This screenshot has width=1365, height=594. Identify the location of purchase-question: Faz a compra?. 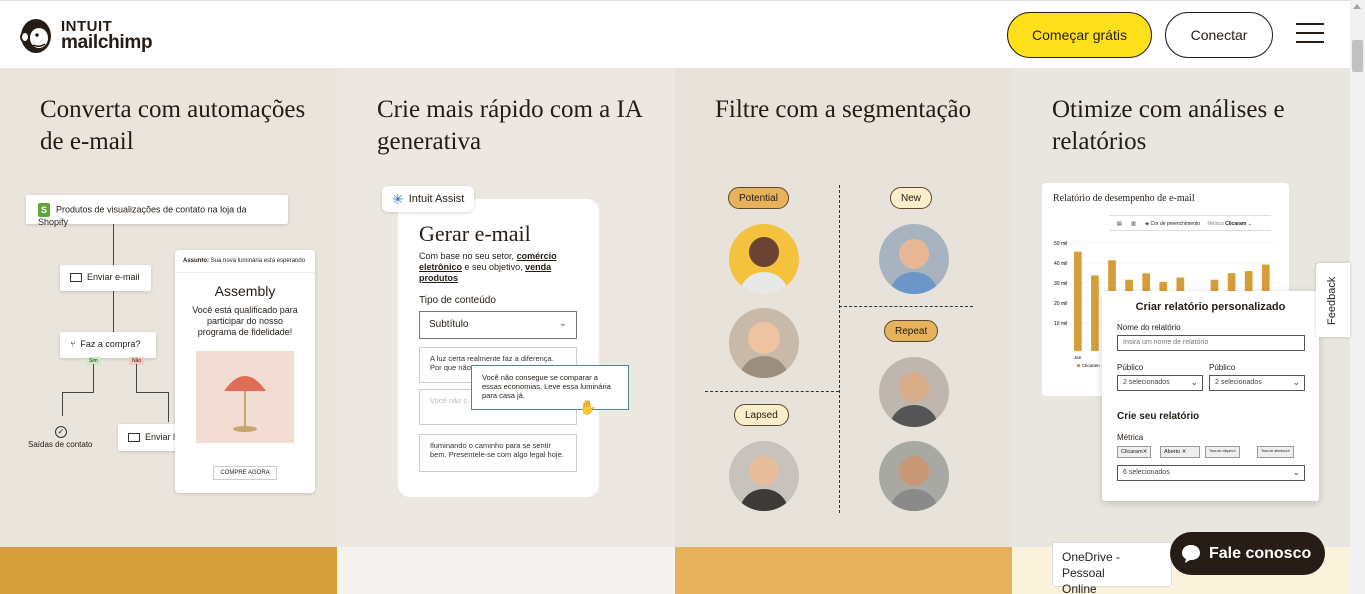
(110, 344).